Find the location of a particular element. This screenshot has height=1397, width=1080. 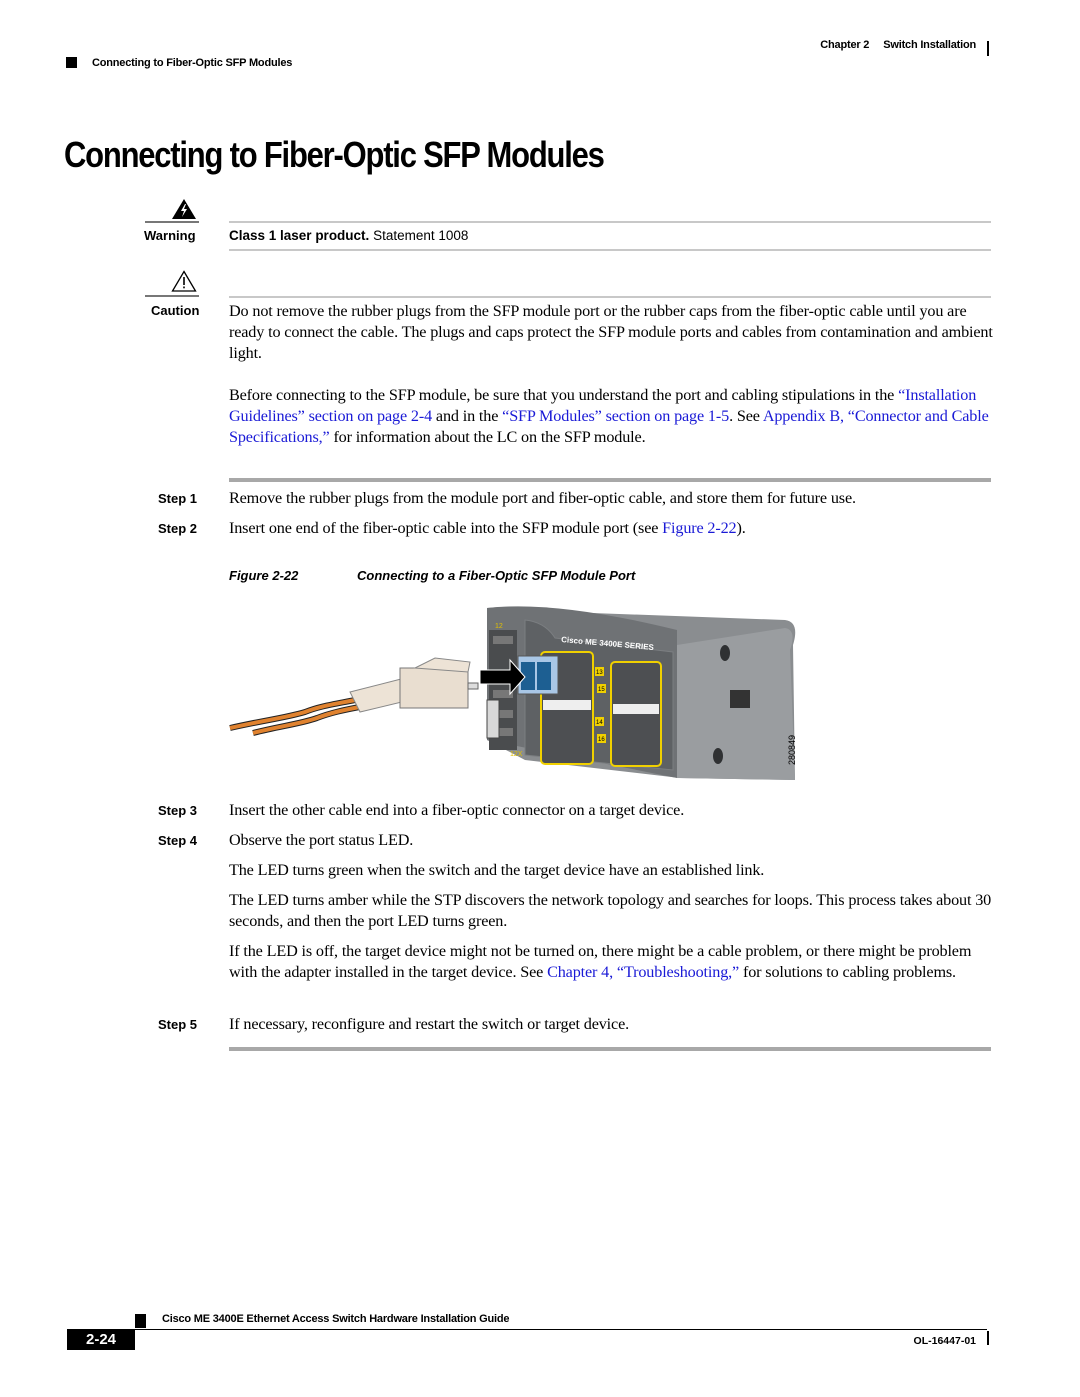

footer-bar is located at coordinates (988, 1338).